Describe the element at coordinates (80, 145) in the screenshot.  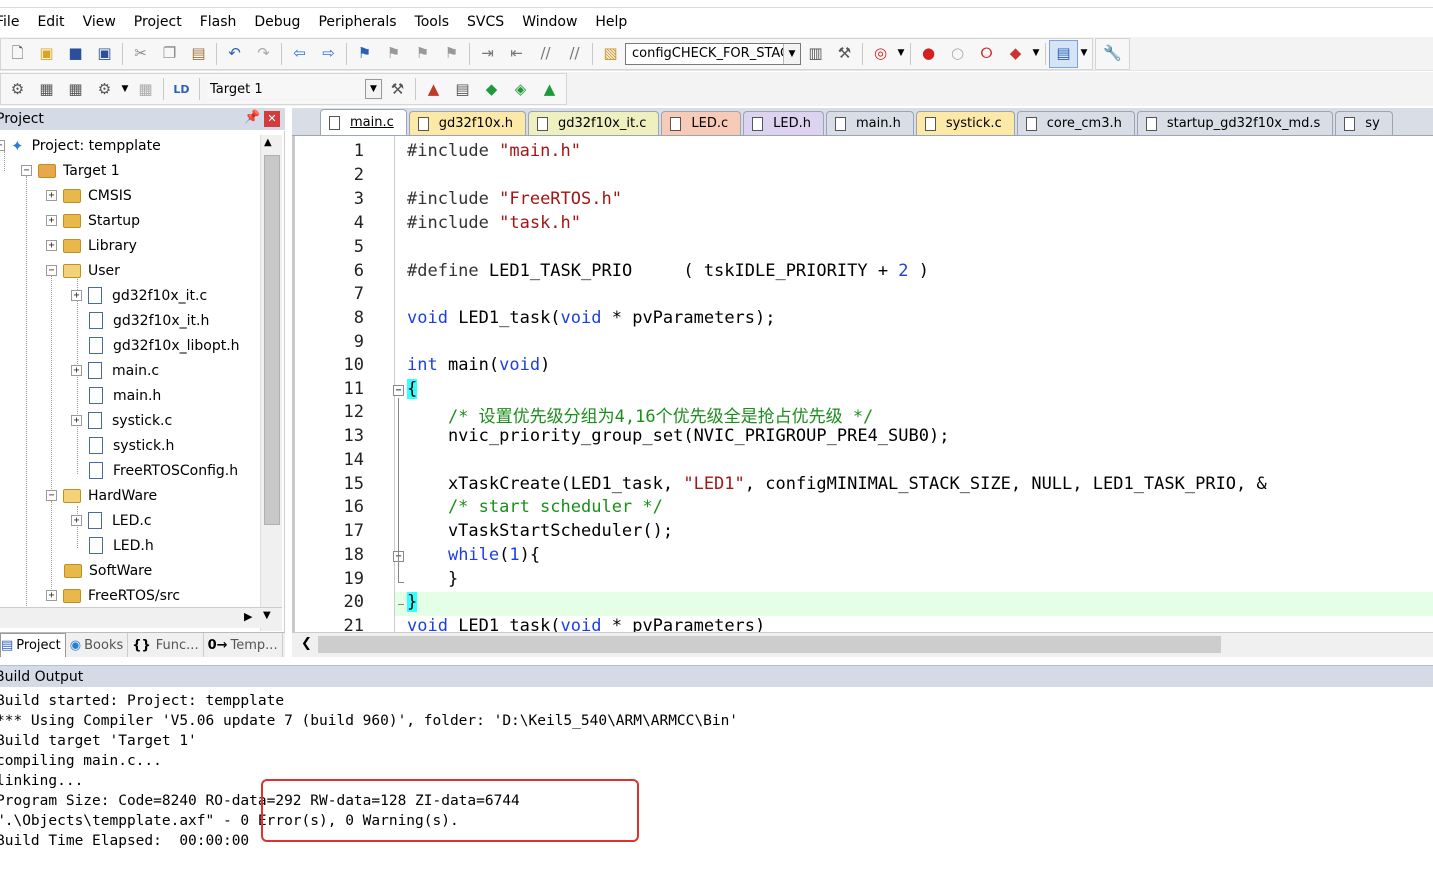
I see `tree-node-project: − ✦ Project: tempplate` at that location.